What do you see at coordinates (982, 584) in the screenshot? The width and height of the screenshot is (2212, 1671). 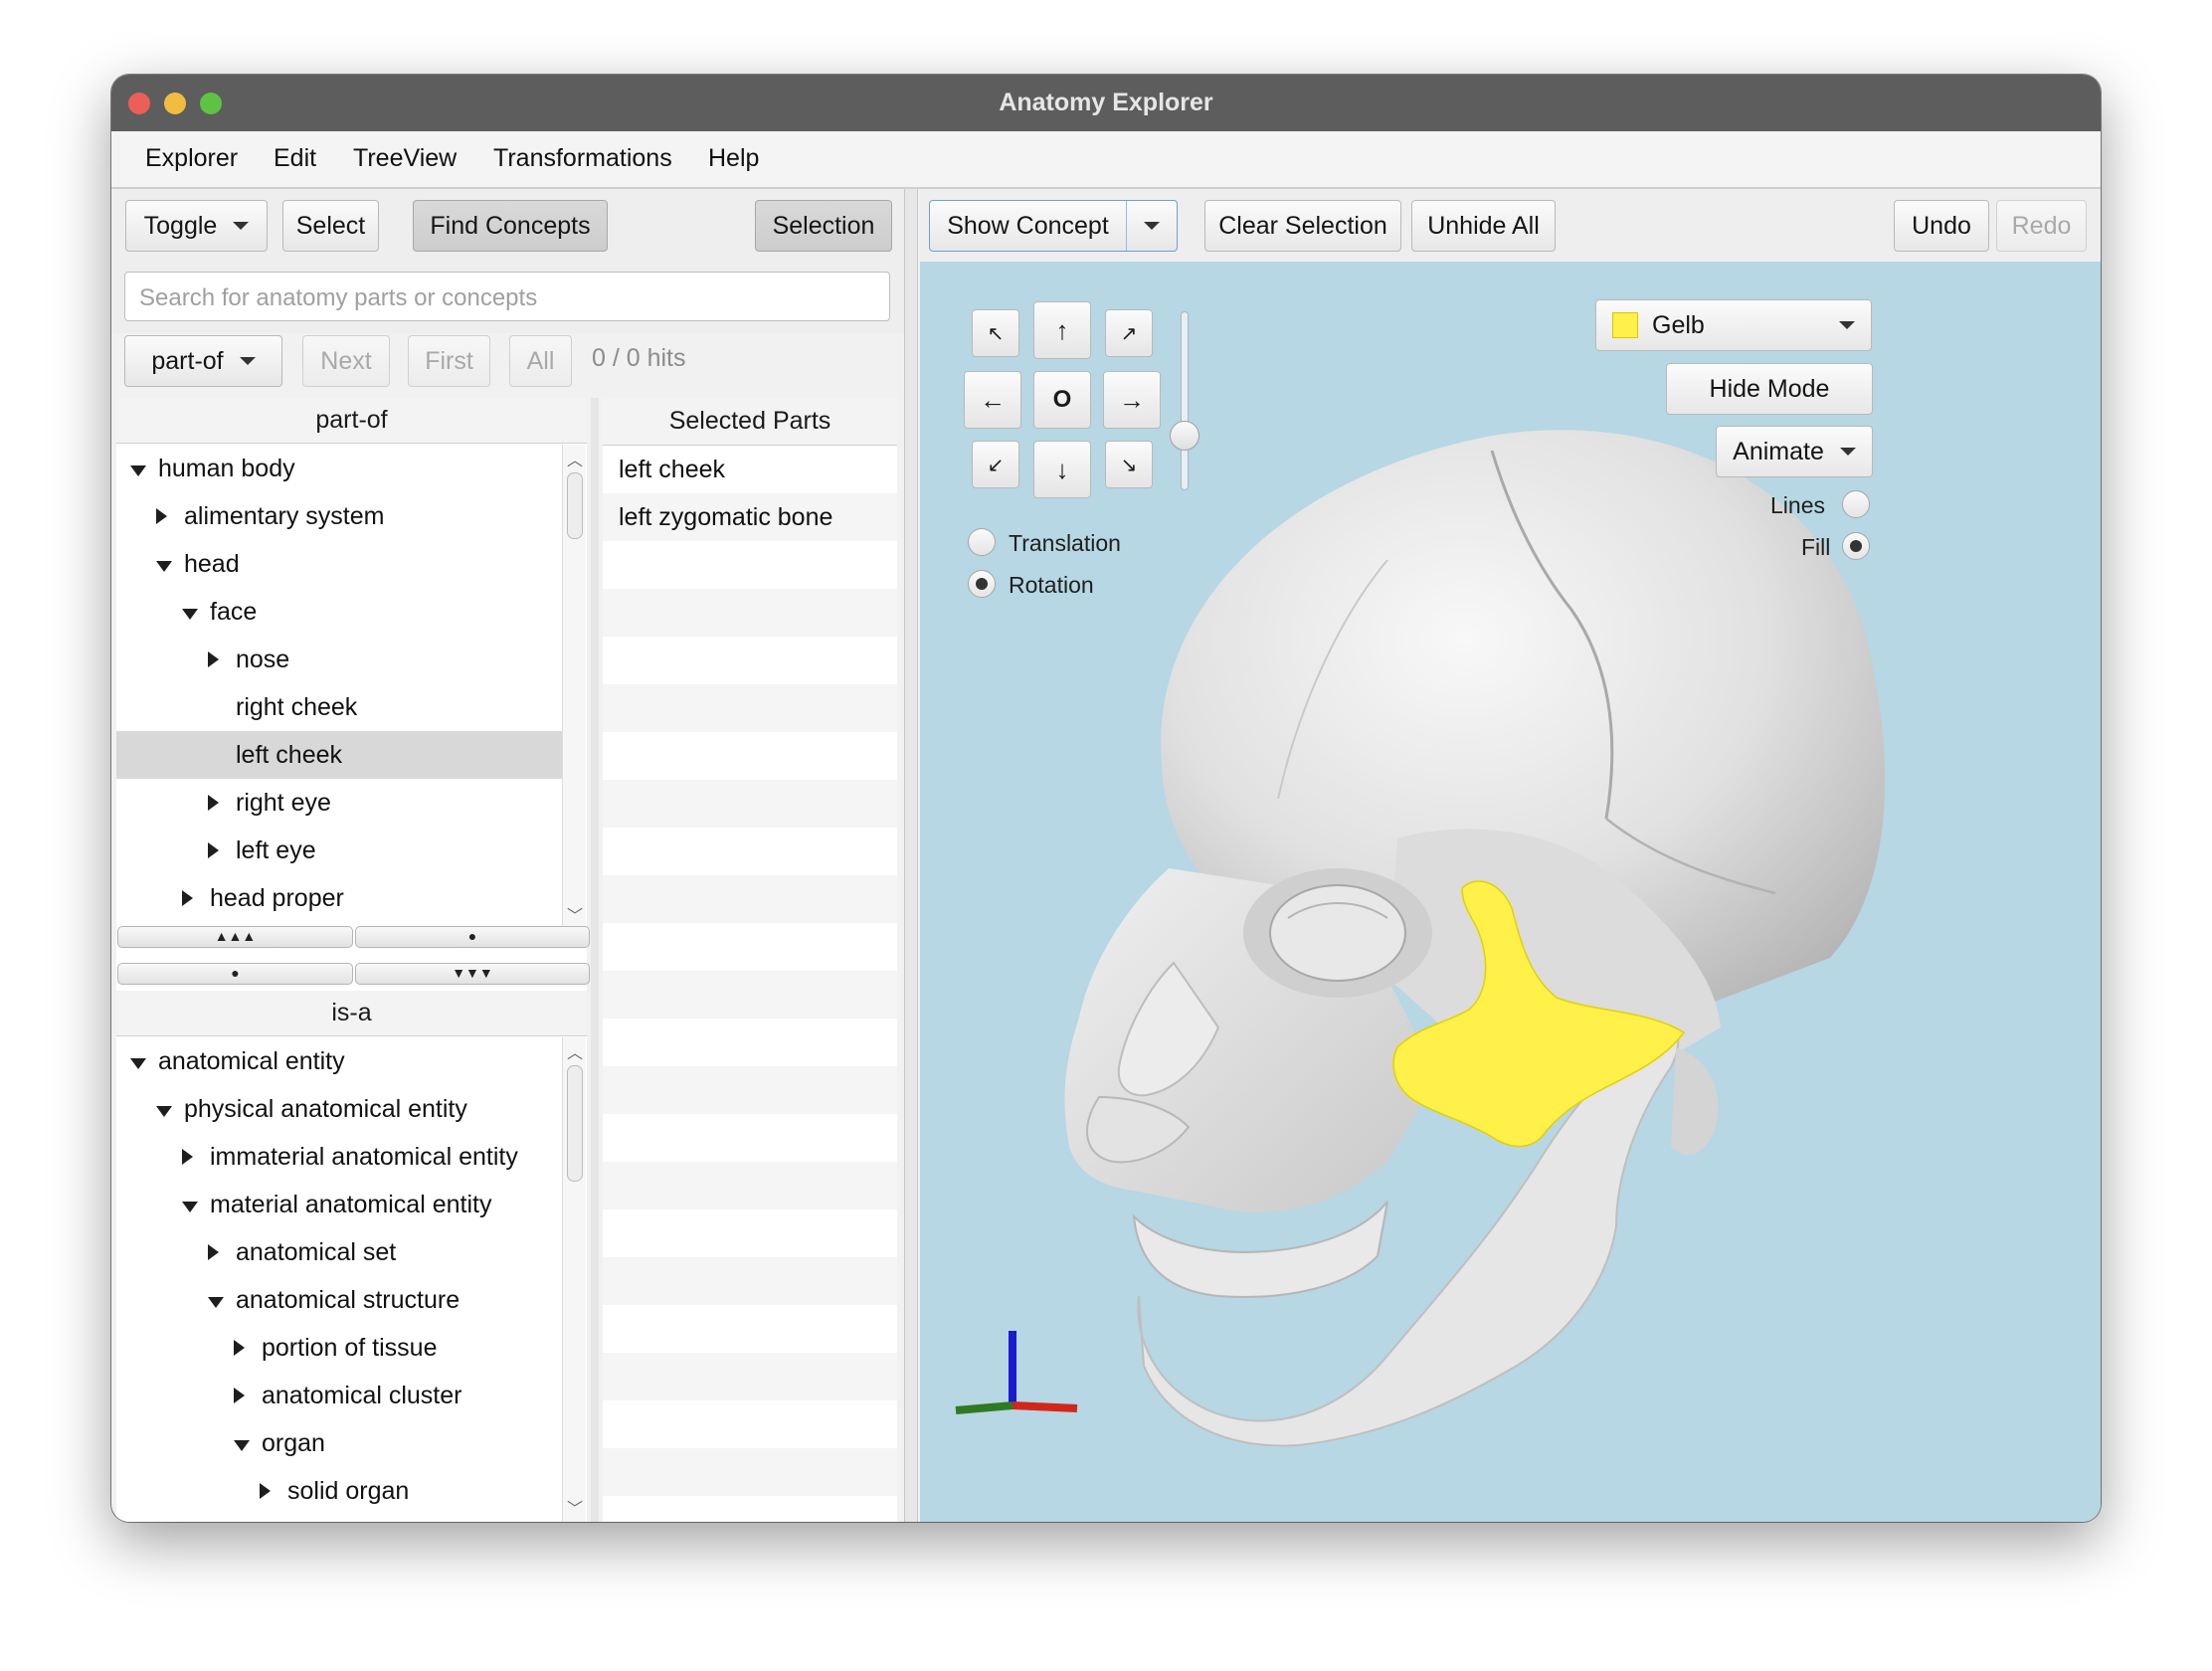 I see `rotation-radio` at bounding box center [982, 584].